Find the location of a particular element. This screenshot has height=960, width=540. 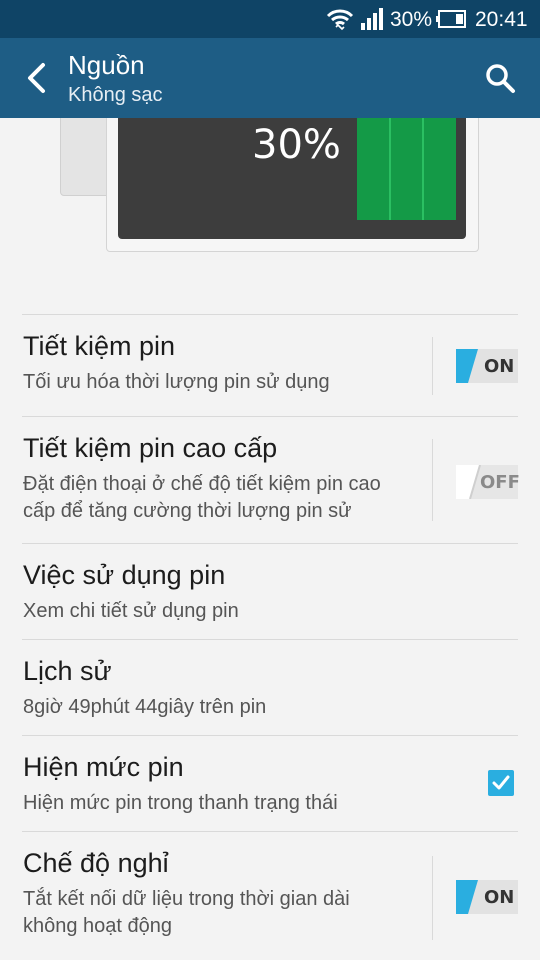

wifi-icon is located at coordinates (340, 20).